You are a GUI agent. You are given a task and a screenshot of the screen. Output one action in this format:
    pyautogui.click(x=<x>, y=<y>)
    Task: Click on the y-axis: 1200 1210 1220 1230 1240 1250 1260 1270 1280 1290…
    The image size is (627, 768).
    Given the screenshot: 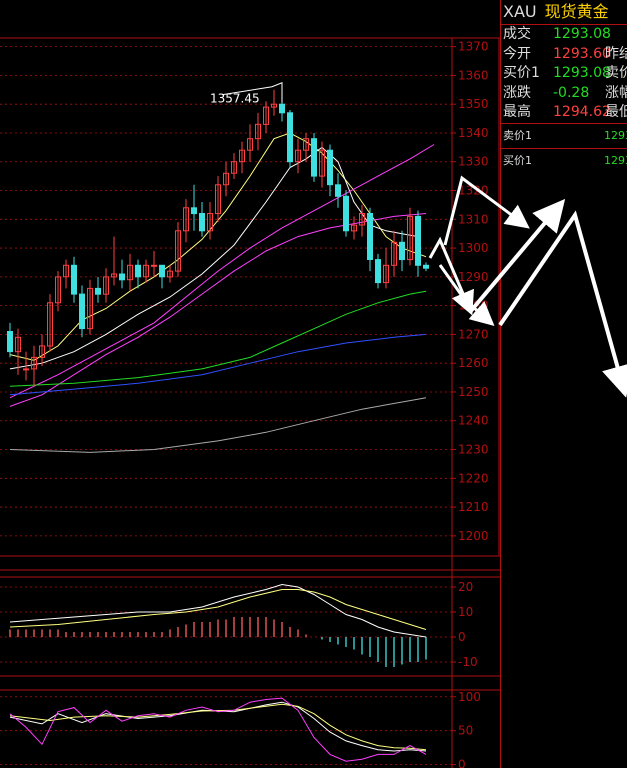 What is the action you would take?
    pyautogui.click(x=470, y=404)
    